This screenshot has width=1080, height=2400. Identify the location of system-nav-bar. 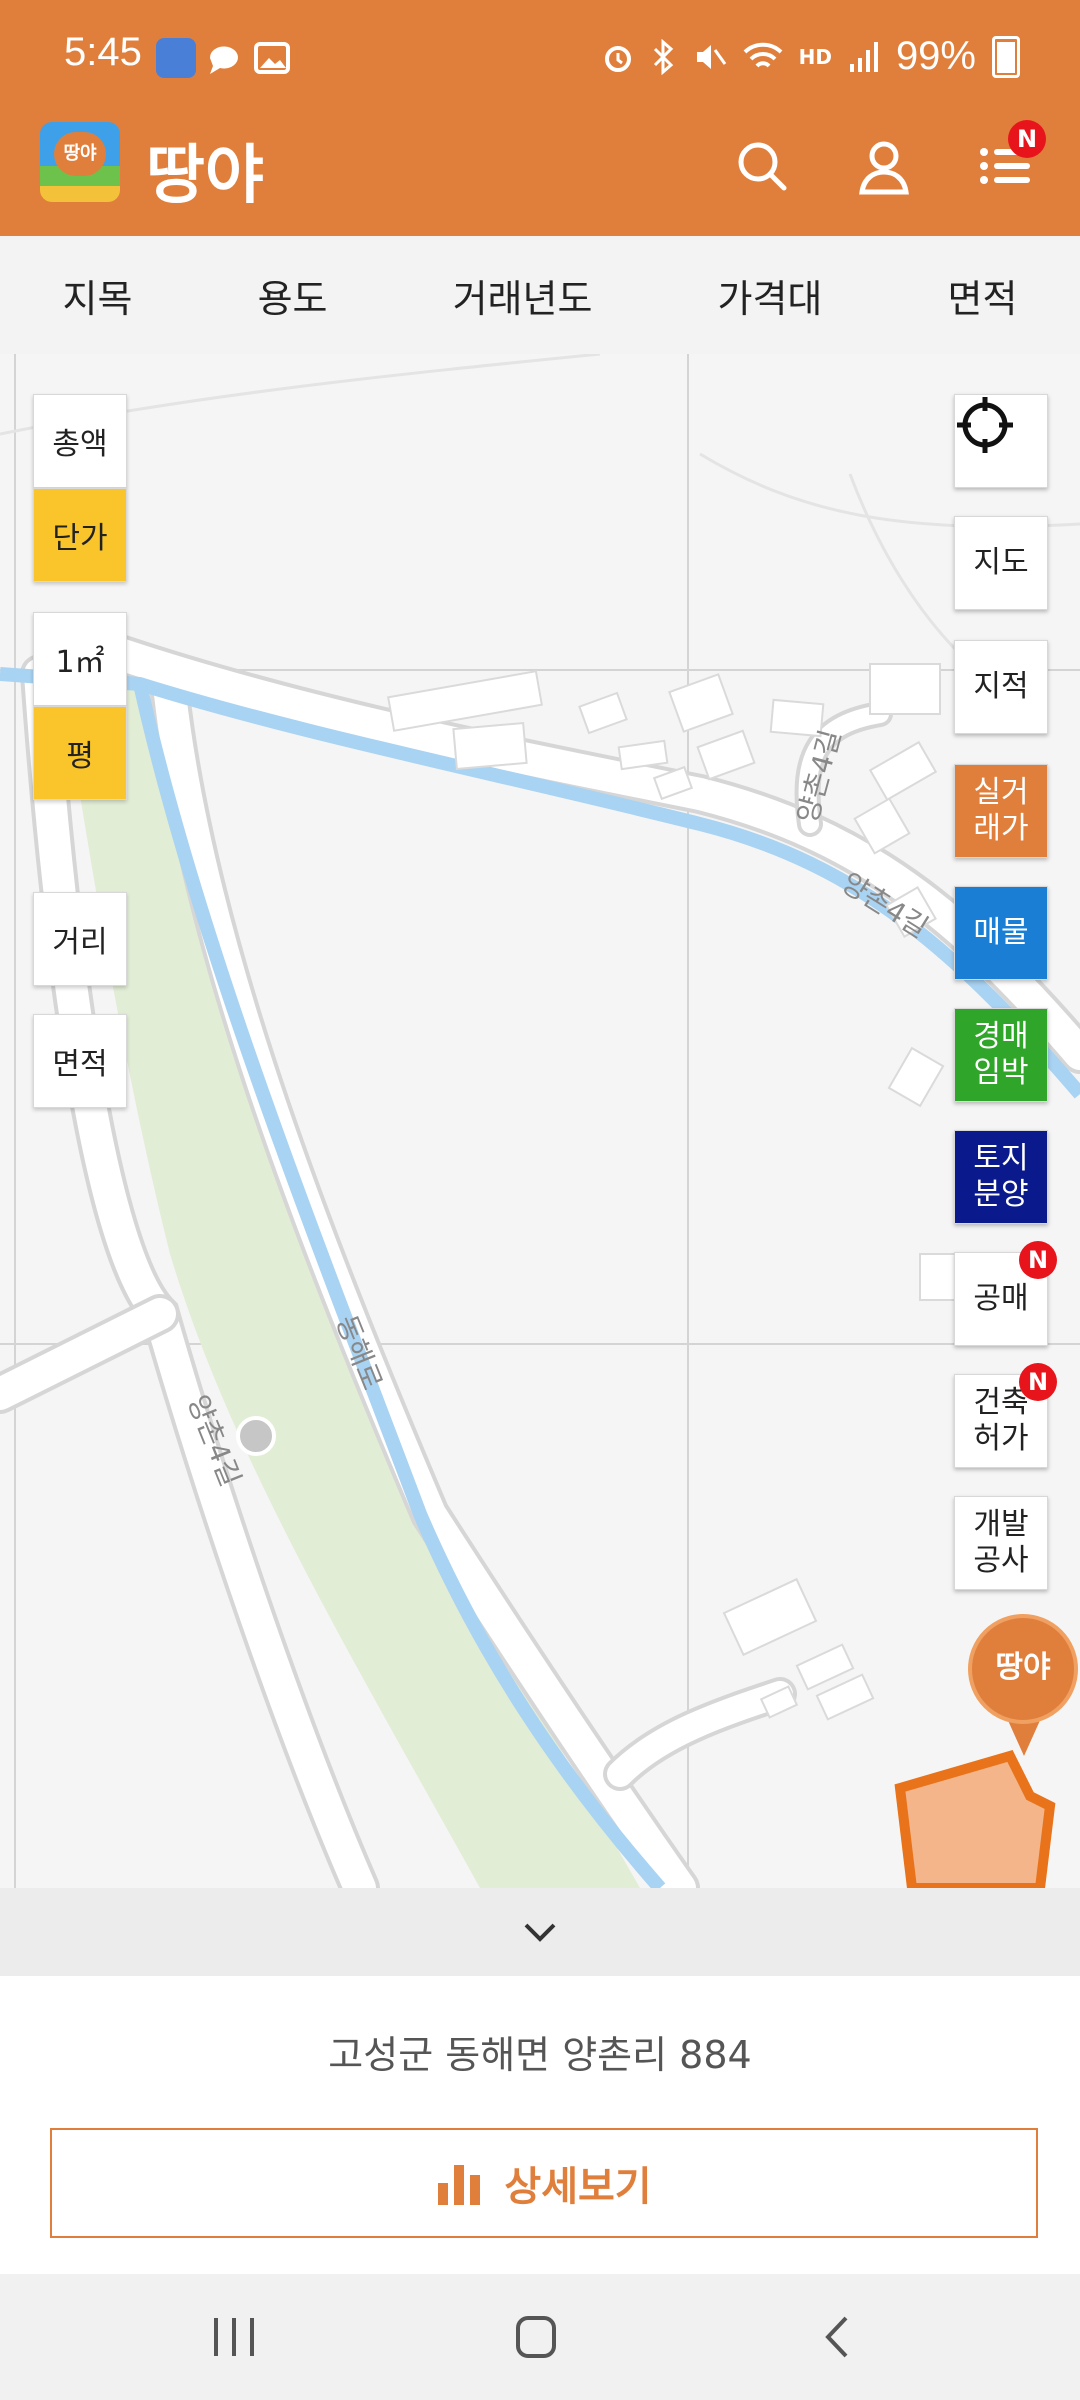
(540, 2337).